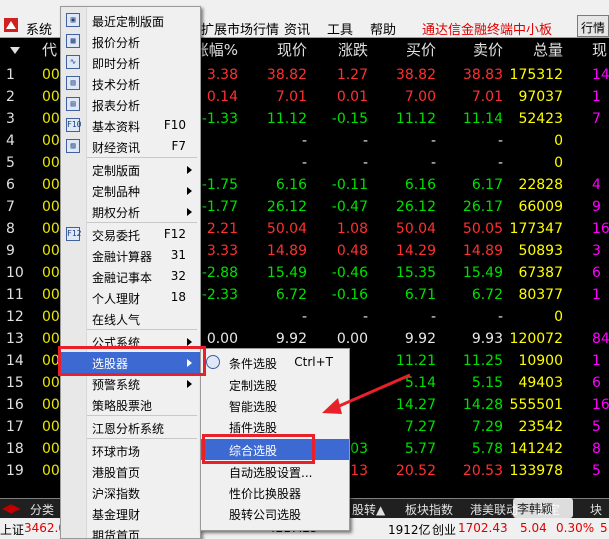 This screenshot has width=609, height=539. I want to click on row-index: 18, so click(15, 449).